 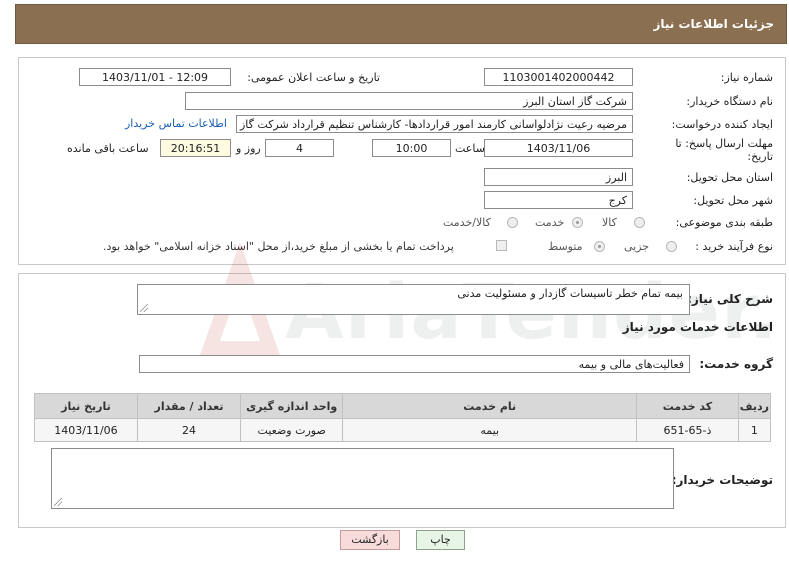 What do you see at coordinates (86, 430) in the screenshot?
I see `cell-need-date: 1403/11/06` at bounding box center [86, 430].